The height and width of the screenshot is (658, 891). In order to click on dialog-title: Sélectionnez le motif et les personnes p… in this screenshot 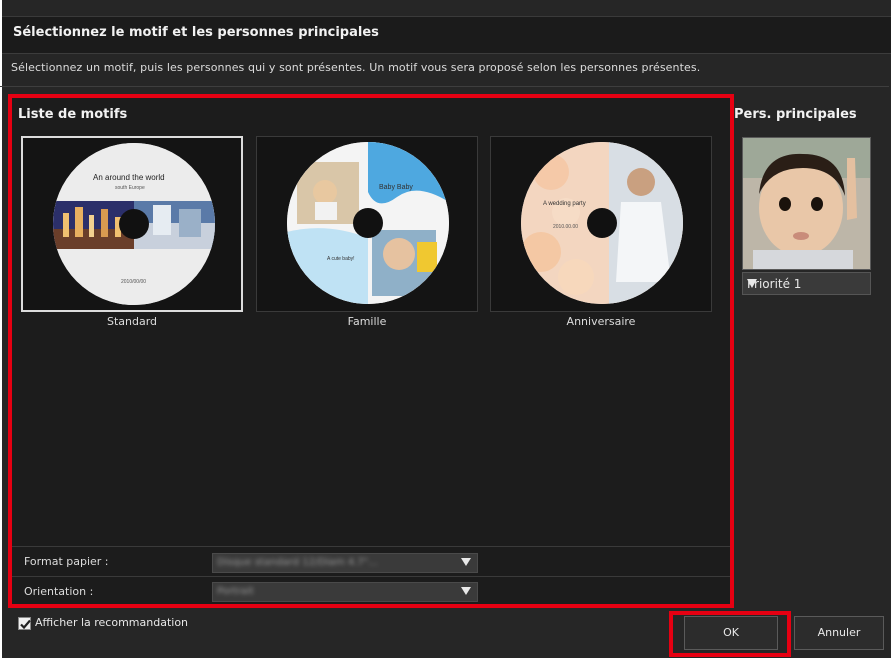, I will do `click(196, 32)`.